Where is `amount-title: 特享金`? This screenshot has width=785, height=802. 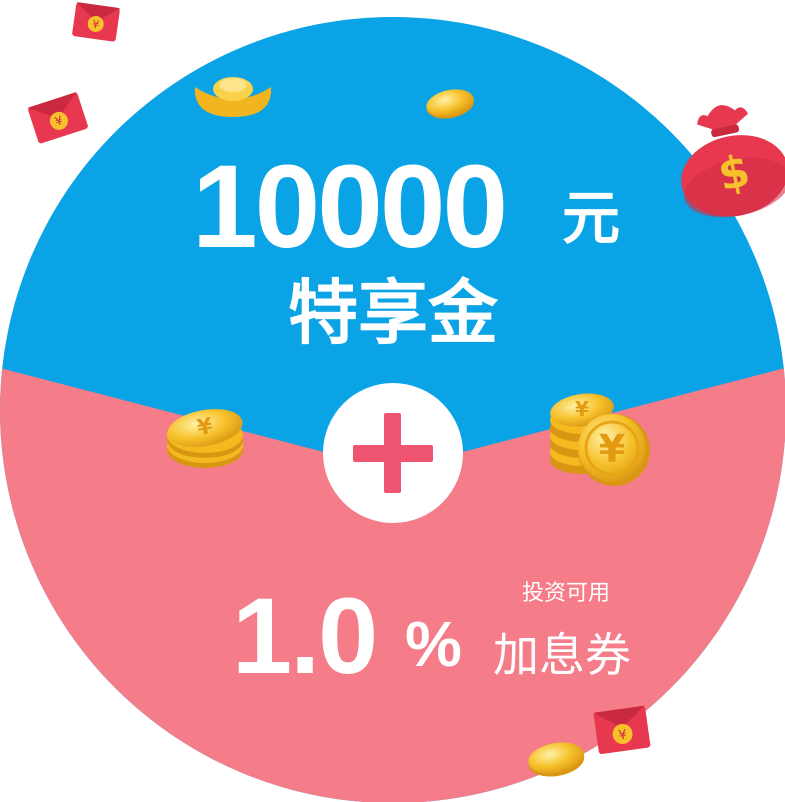
amount-title: 特享金 is located at coordinates (393, 313).